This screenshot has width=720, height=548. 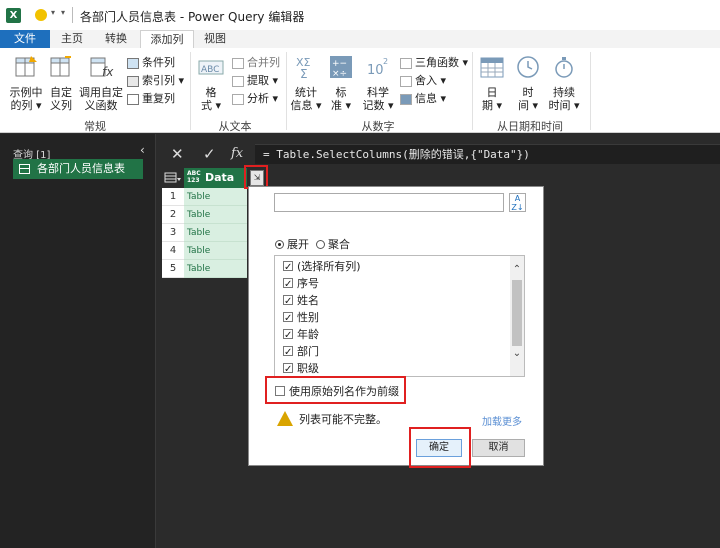 What do you see at coordinates (292, 244) in the screenshot?
I see `radio-expand: 展开` at bounding box center [292, 244].